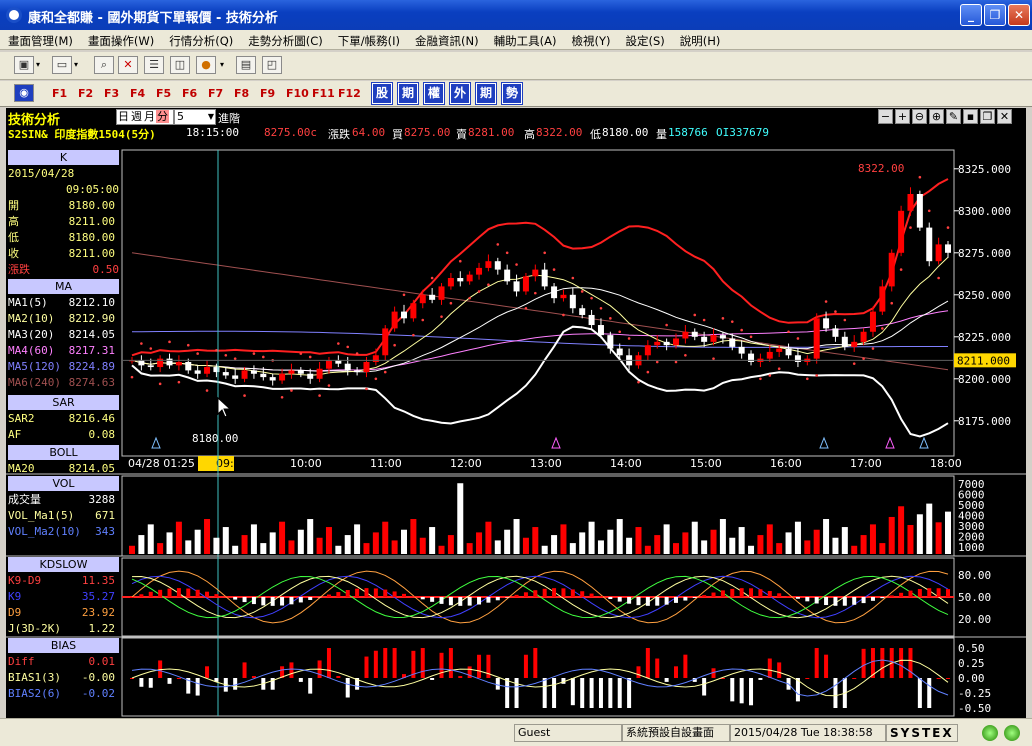  I want to click on window-tile-icon: ☰, so click(154, 65).